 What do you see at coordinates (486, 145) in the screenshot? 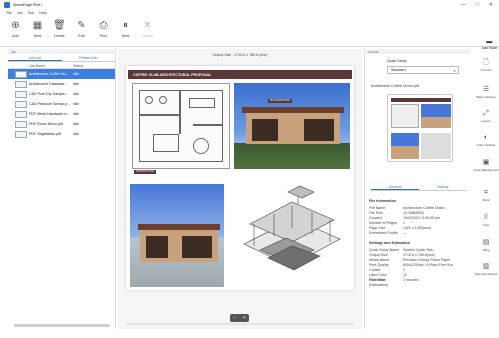
I see `sidebar-item-label: Color Settings` at bounding box center [486, 145].